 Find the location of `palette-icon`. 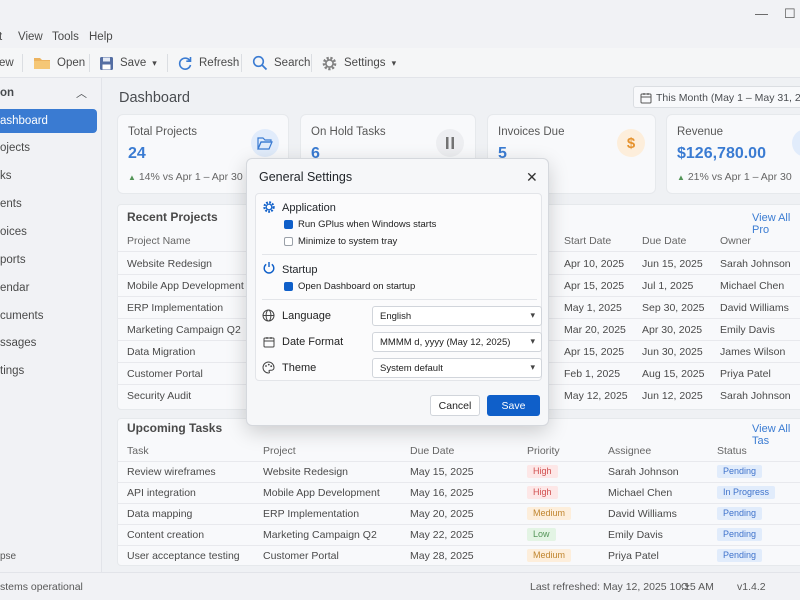

palette-icon is located at coordinates (268, 367).